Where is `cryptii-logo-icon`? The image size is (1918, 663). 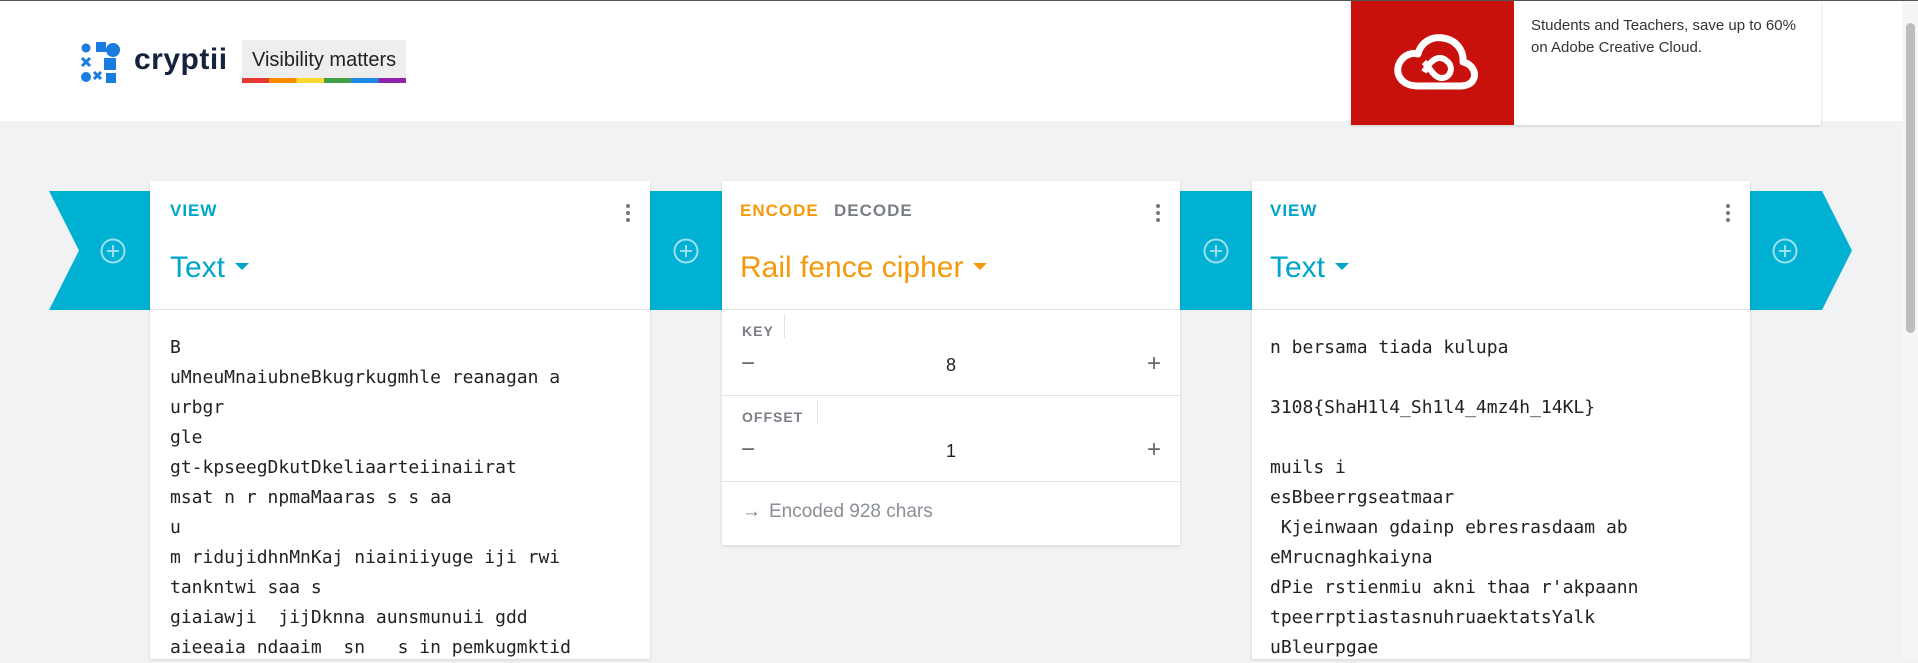
cryptii-logo-icon is located at coordinates (101, 63).